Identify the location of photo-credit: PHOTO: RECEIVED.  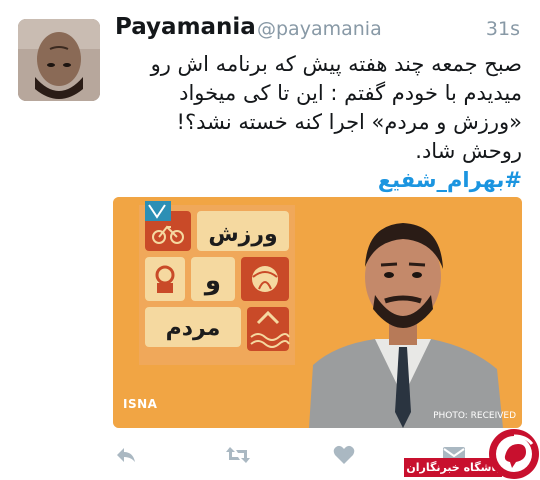
(474, 416).